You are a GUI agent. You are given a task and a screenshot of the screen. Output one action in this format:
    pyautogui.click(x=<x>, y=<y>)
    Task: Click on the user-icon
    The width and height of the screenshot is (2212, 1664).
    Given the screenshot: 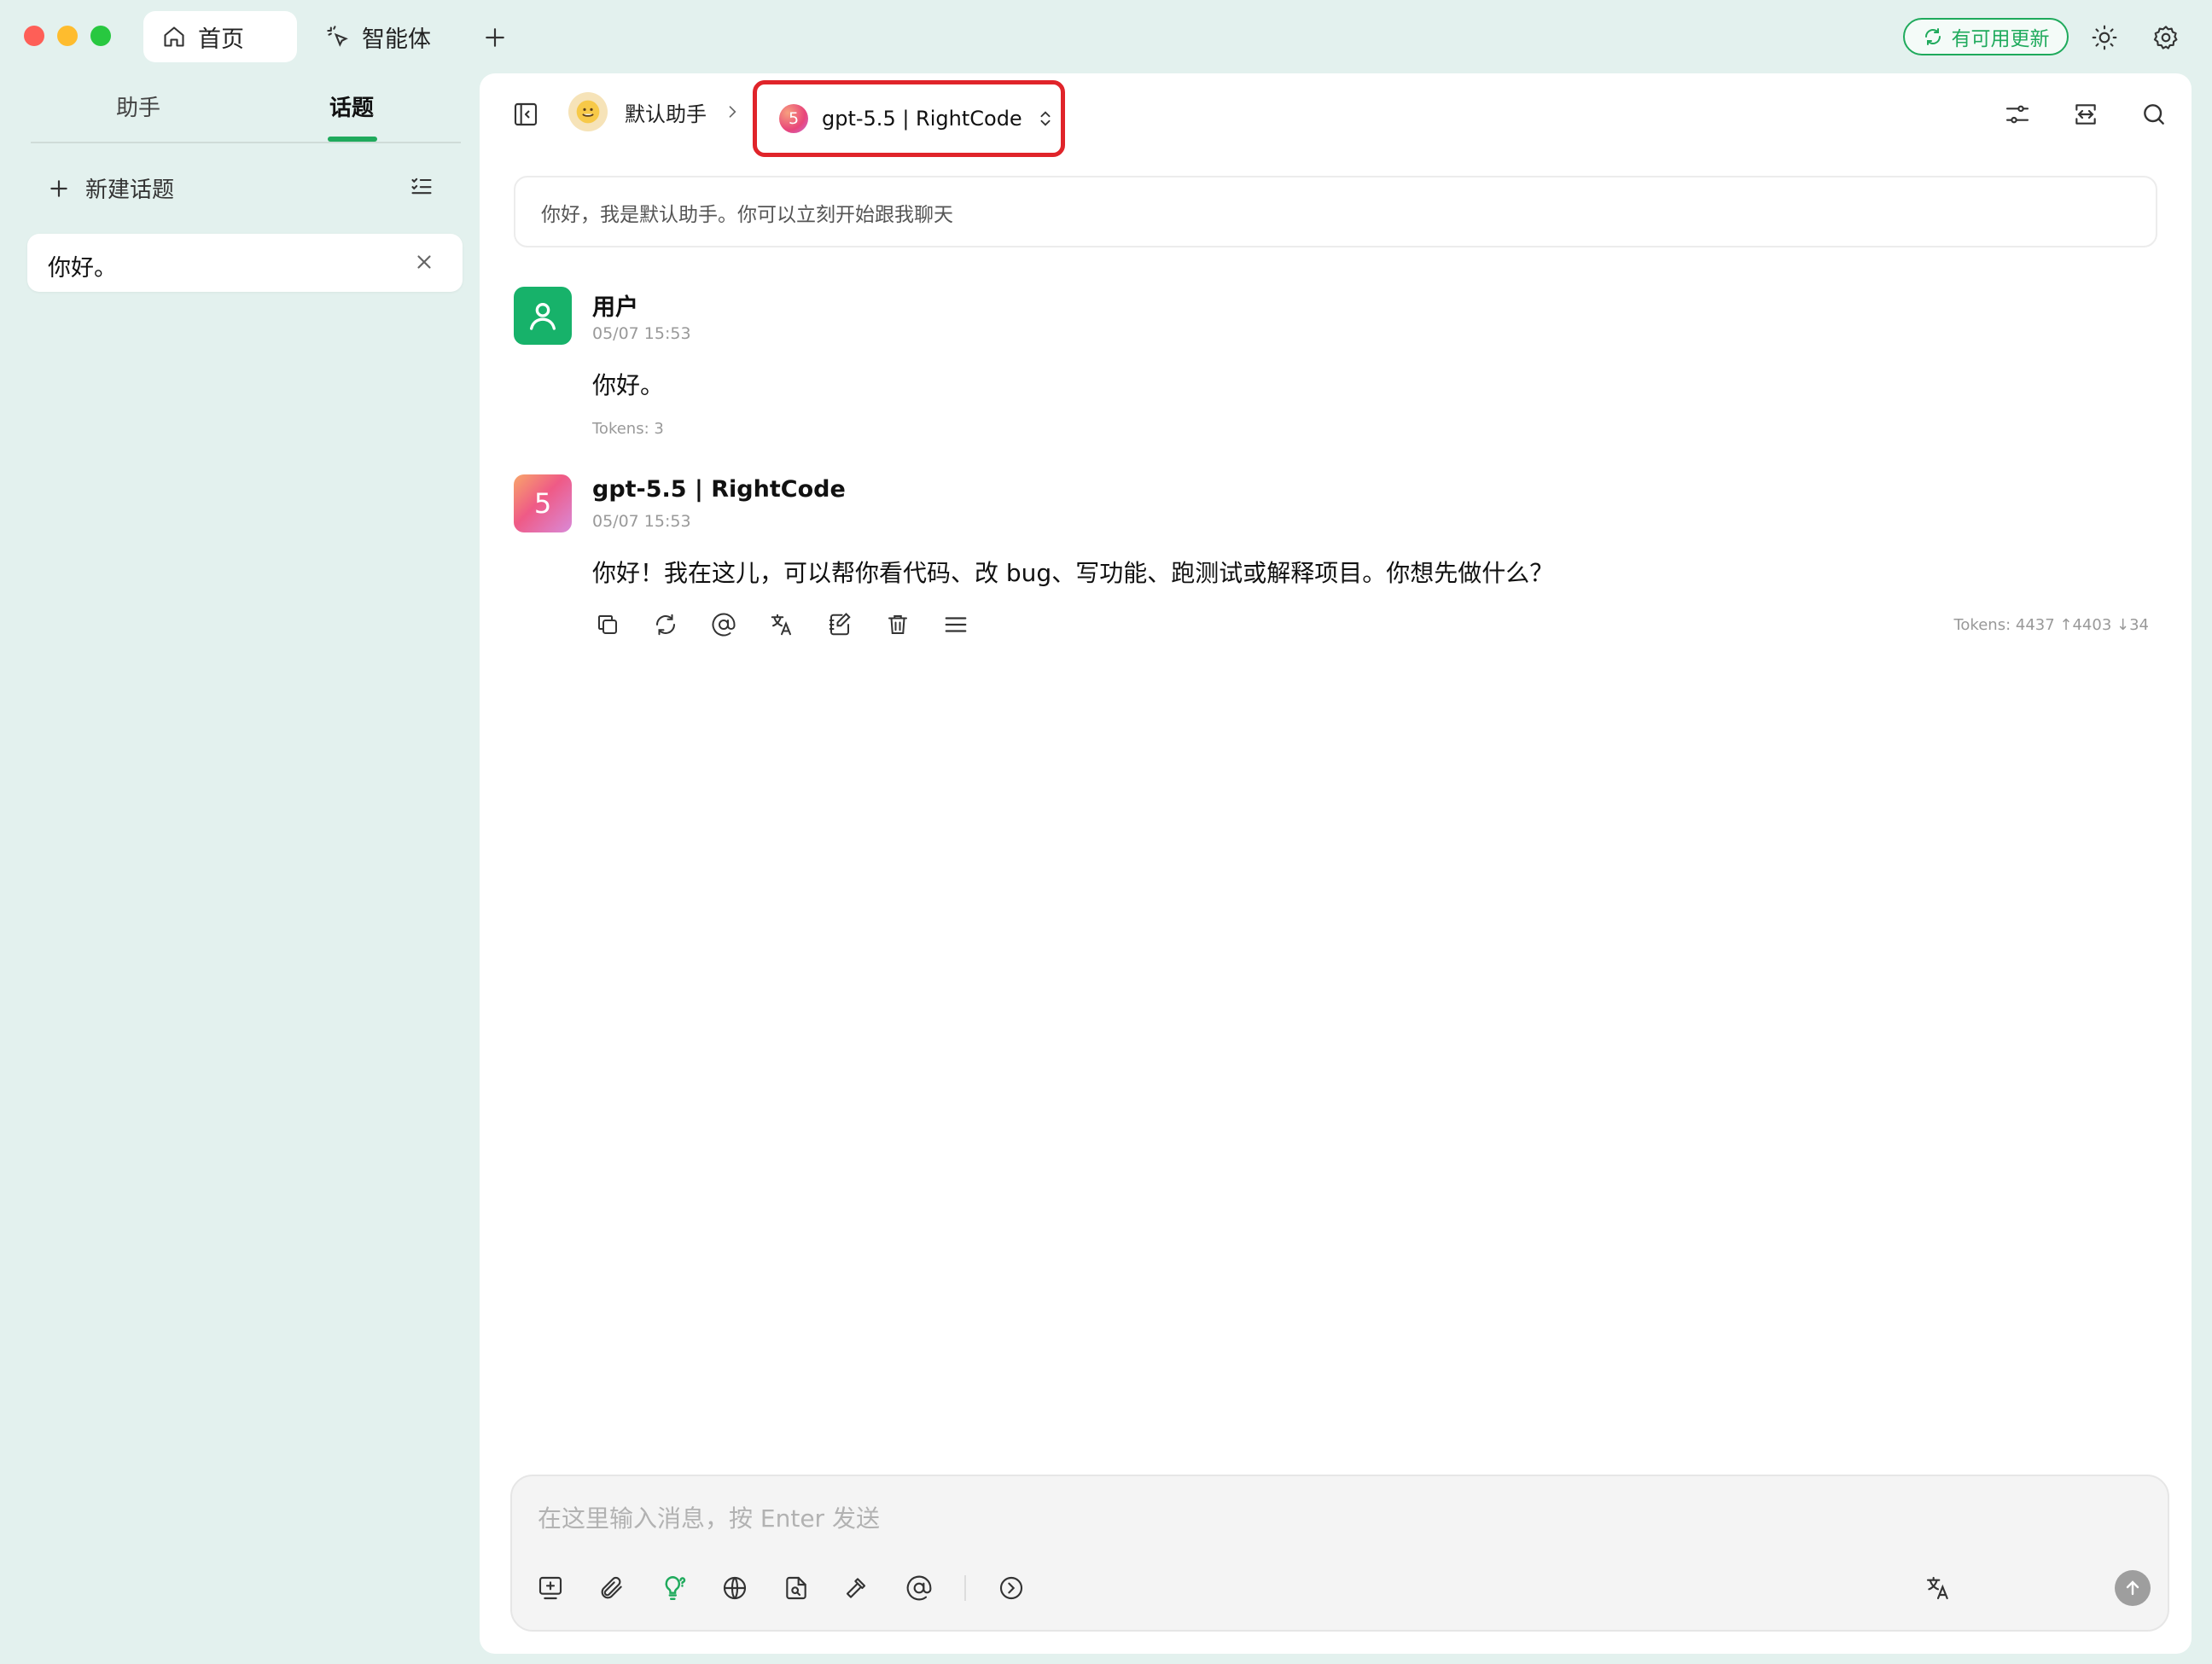 What is the action you would take?
    pyautogui.click(x=543, y=316)
    